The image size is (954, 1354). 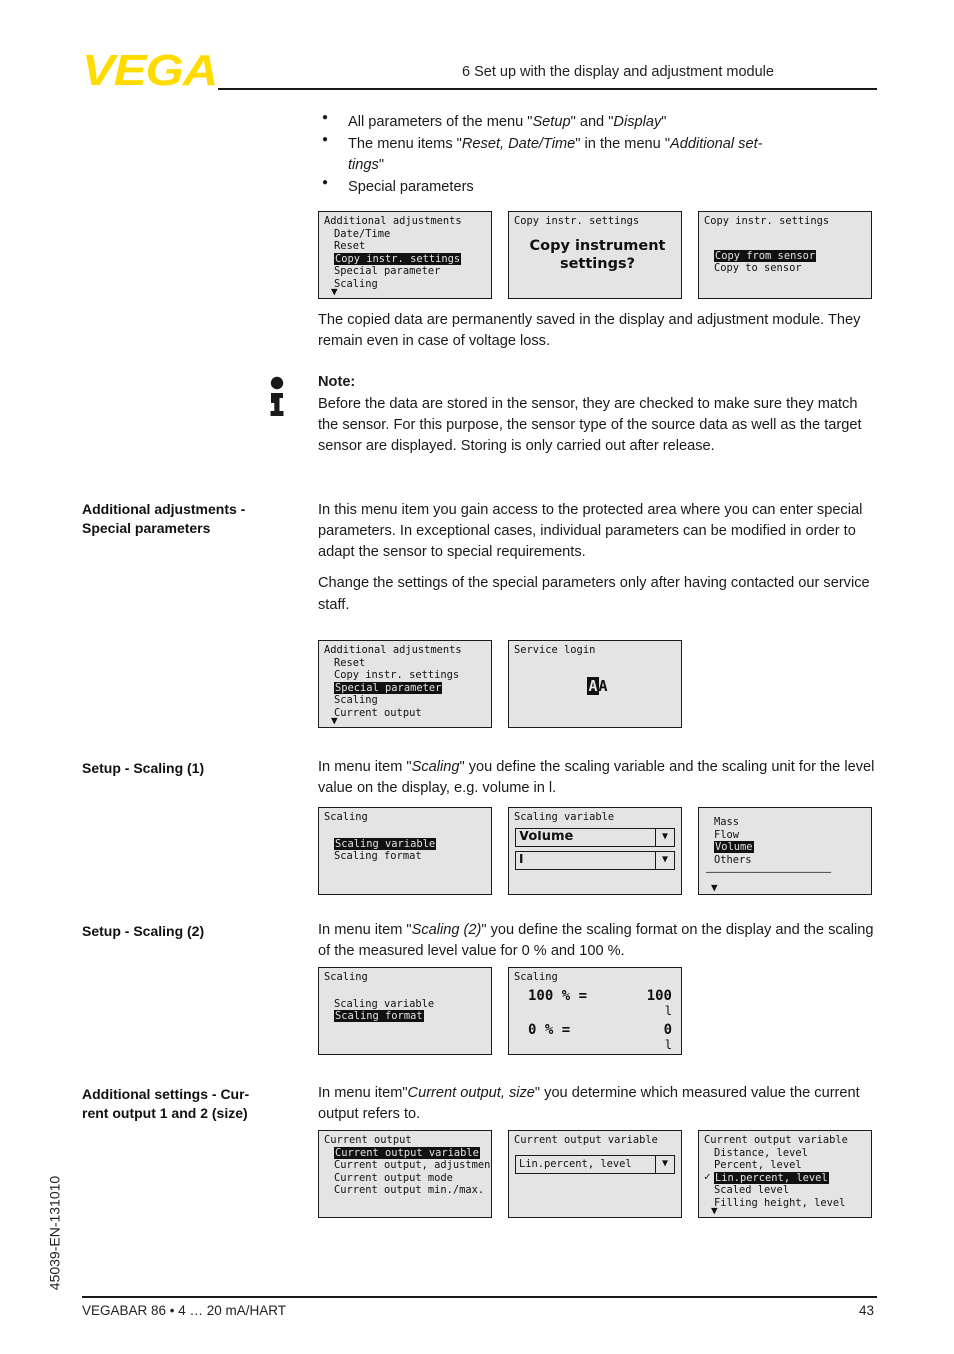 What do you see at coordinates (787, 822) in the screenshot?
I see `lcd-item: Mass` at bounding box center [787, 822].